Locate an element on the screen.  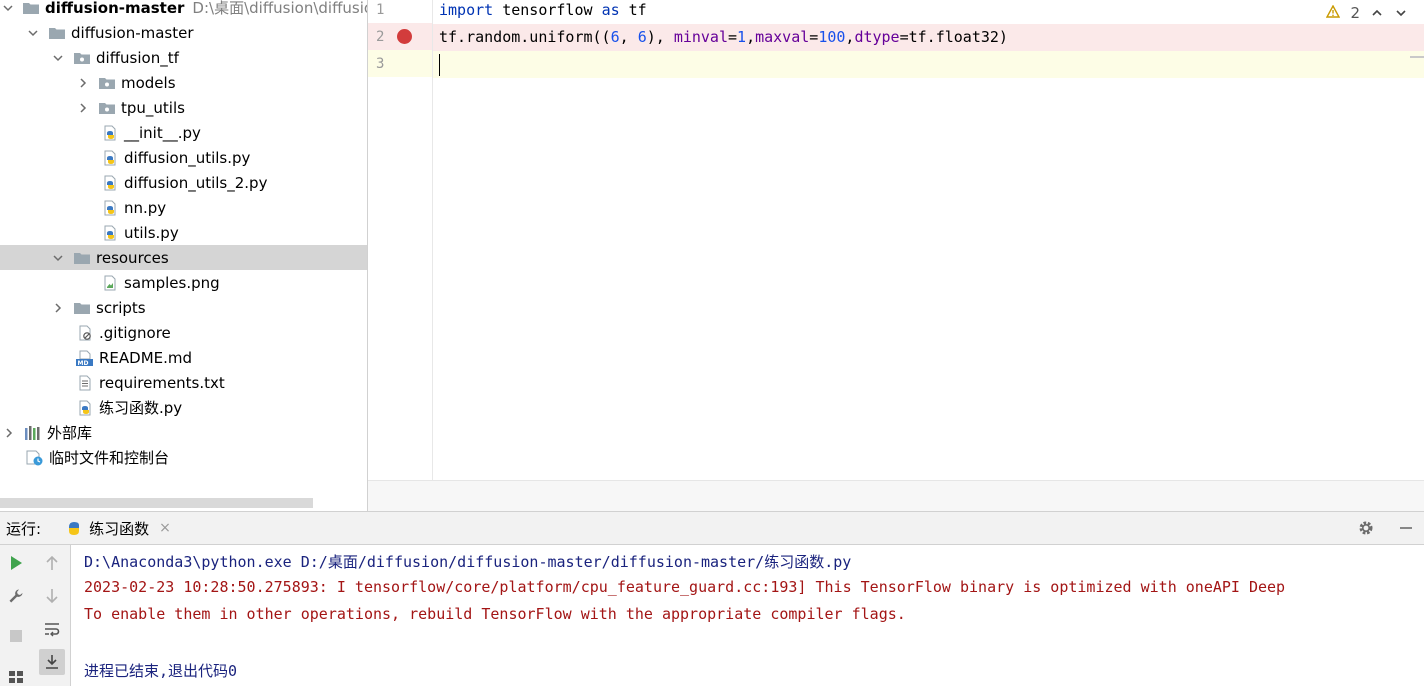
tree-item-label: diffusion_utils.py is located at coordinates (187, 157).